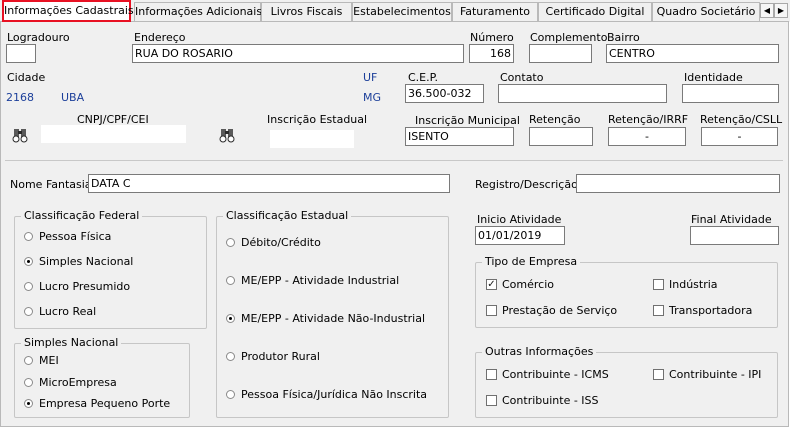 This screenshot has width=790, height=428. Describe the element at coordinates (280, 356) in the screenshot. I see `radio-produtor-rural-label: Produtor Rural` at that location.